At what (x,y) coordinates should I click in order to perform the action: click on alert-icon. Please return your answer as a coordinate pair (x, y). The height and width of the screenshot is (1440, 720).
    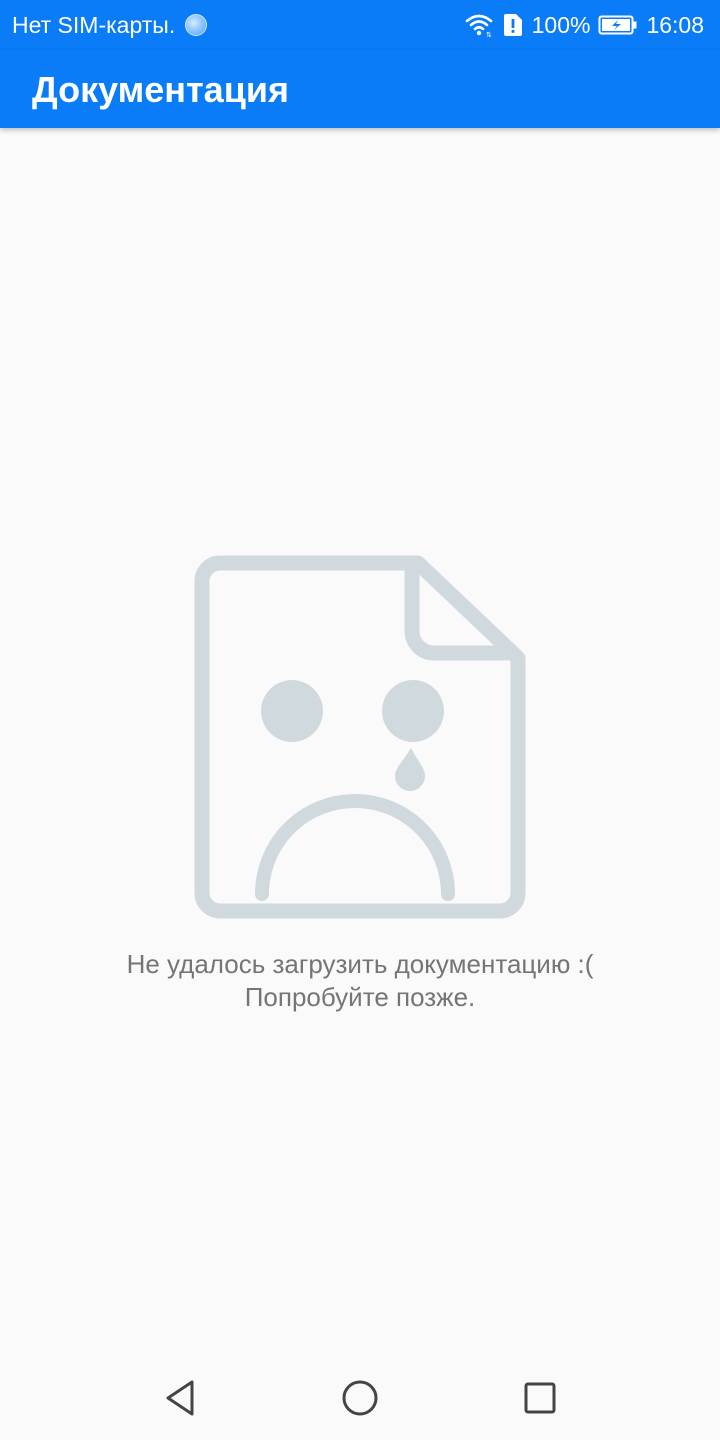
    Looking at the image, I should click on (513, 25).